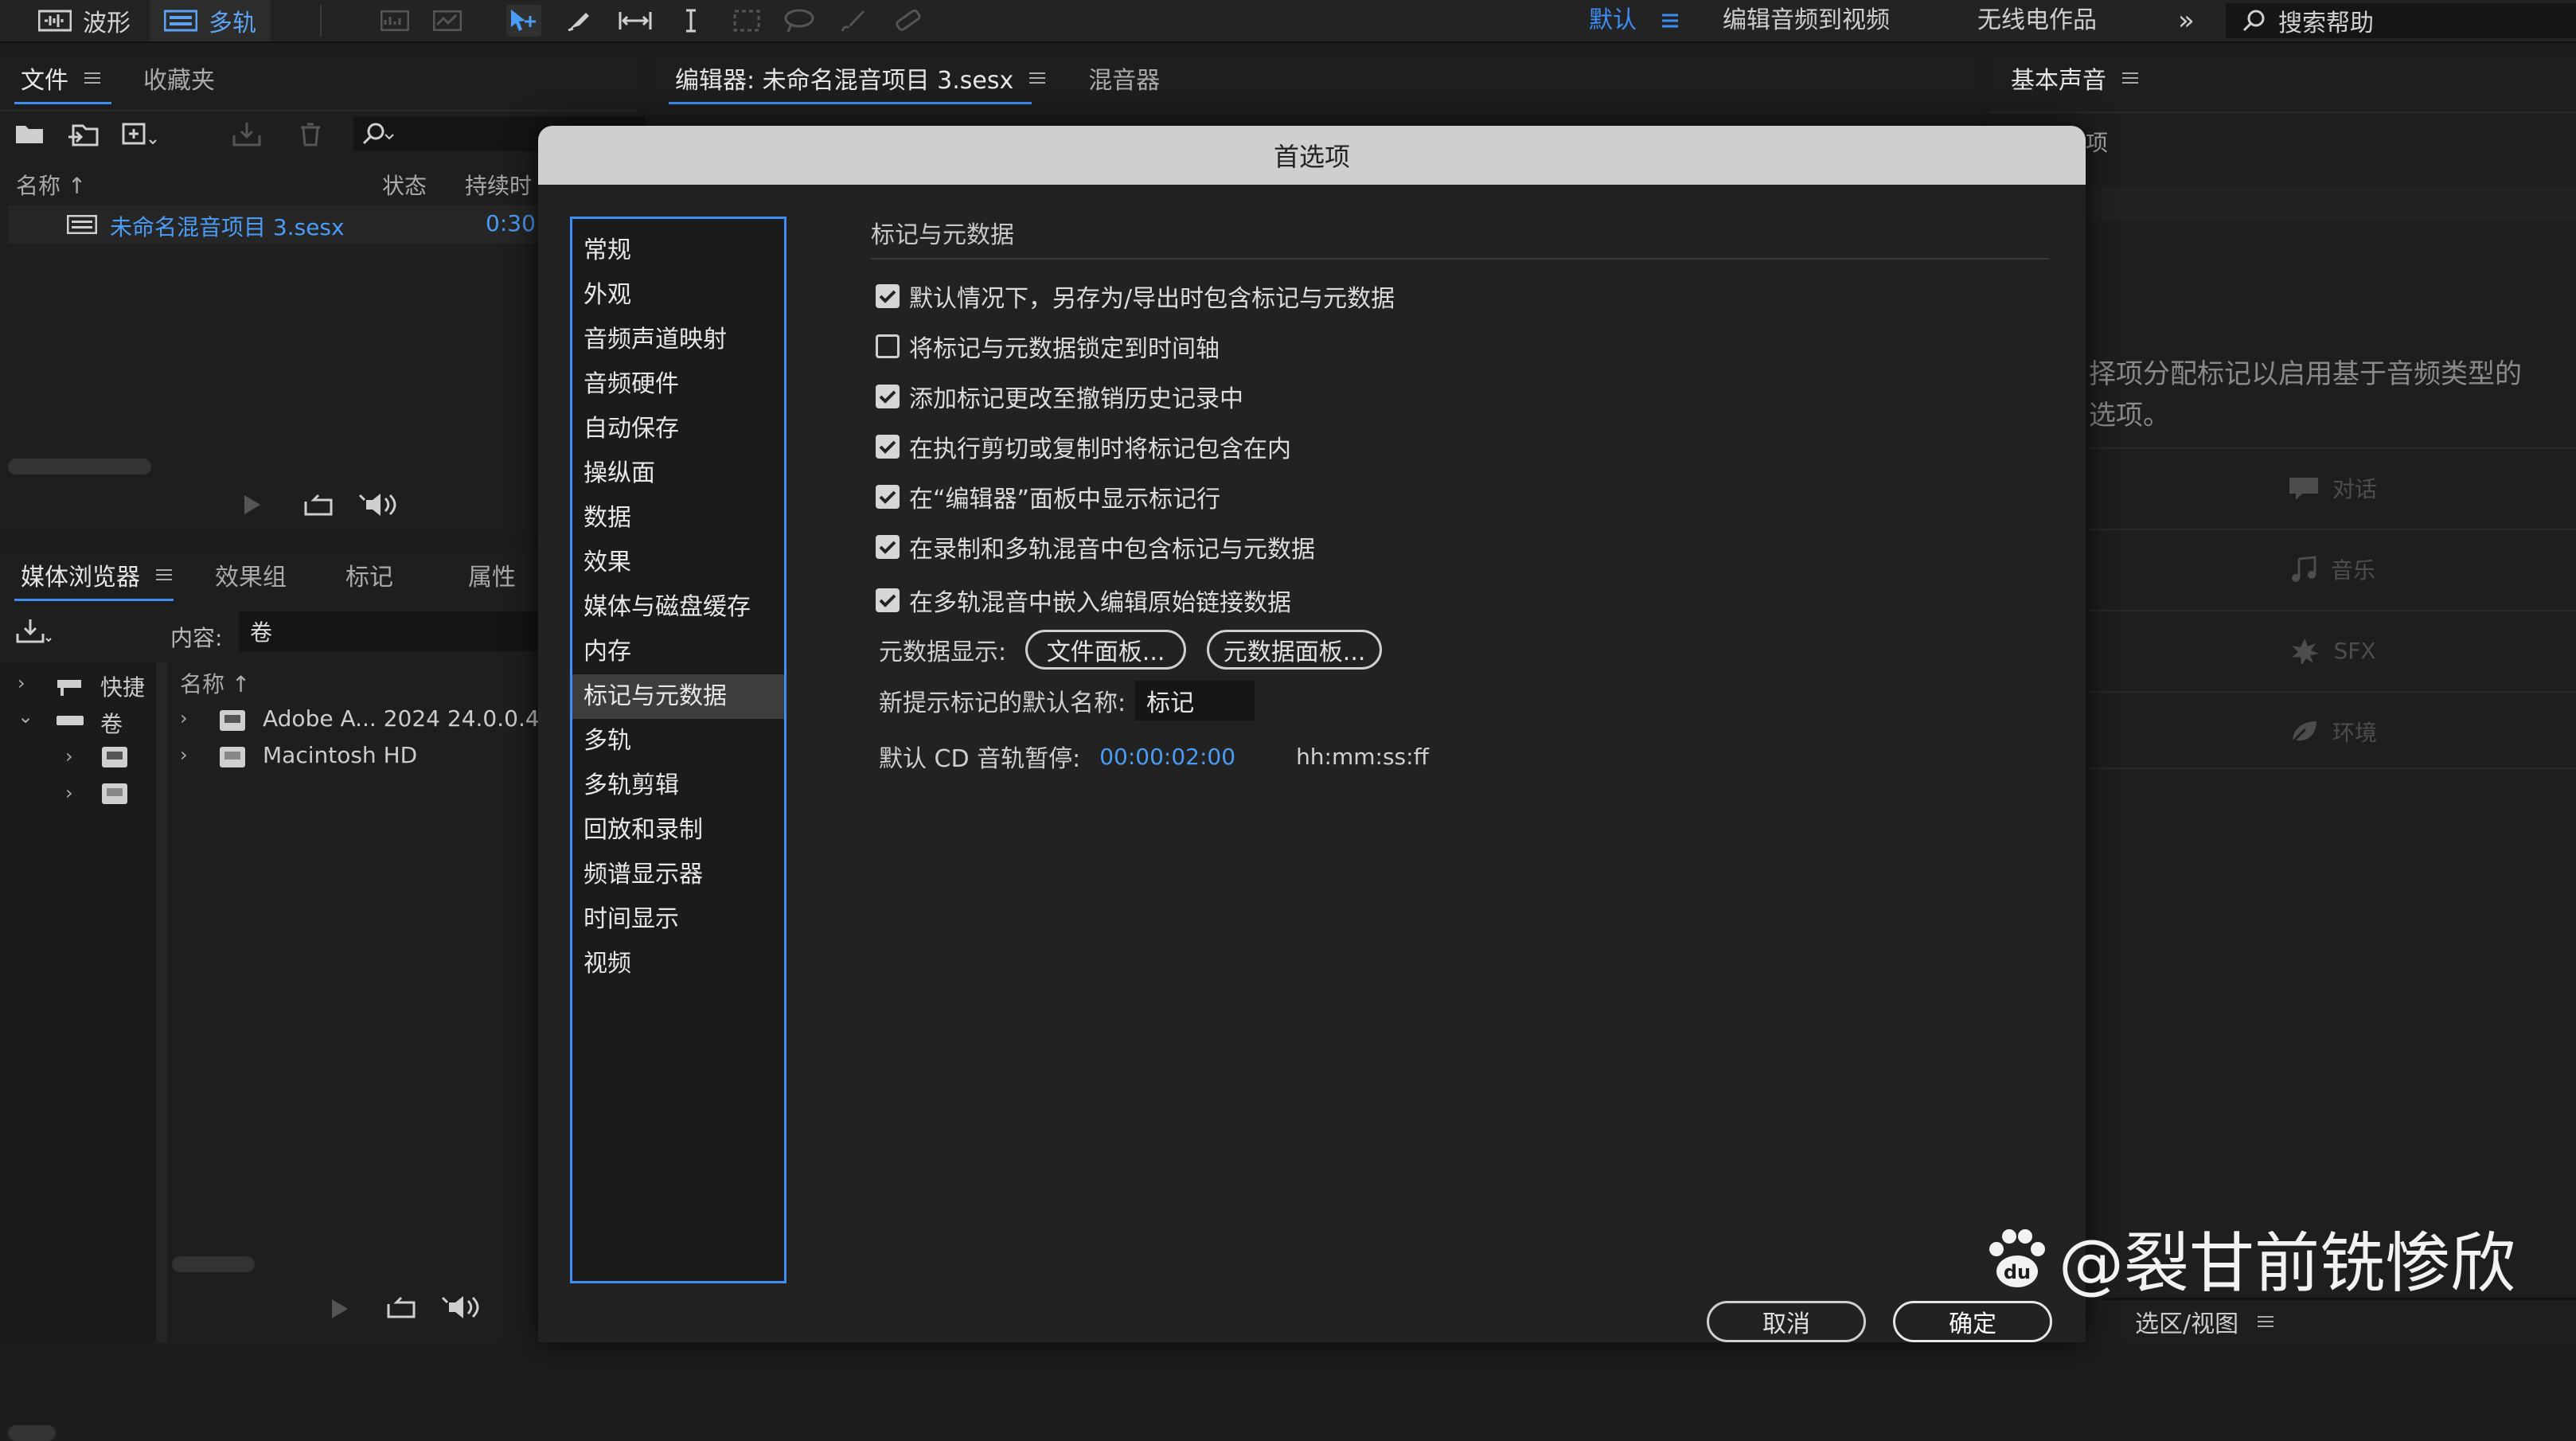 The image size is (2576, 1441). Describe the element at coordinates (1468, 446) in the screenshot. I see `checkbox-include-markers-on-cut-copy: 在执行剪切或复制时将标记包含在内` at that location.